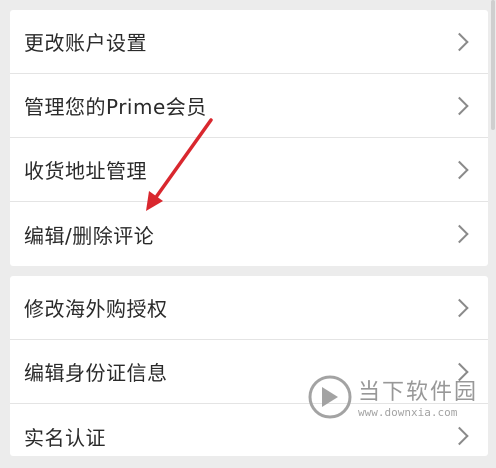 This screenshot has height=468, width=496. What do you see at coordinates (417, 392) in the screenshot?
I see `watermark-name: 当下软件园` at bounding box center [417, 392].